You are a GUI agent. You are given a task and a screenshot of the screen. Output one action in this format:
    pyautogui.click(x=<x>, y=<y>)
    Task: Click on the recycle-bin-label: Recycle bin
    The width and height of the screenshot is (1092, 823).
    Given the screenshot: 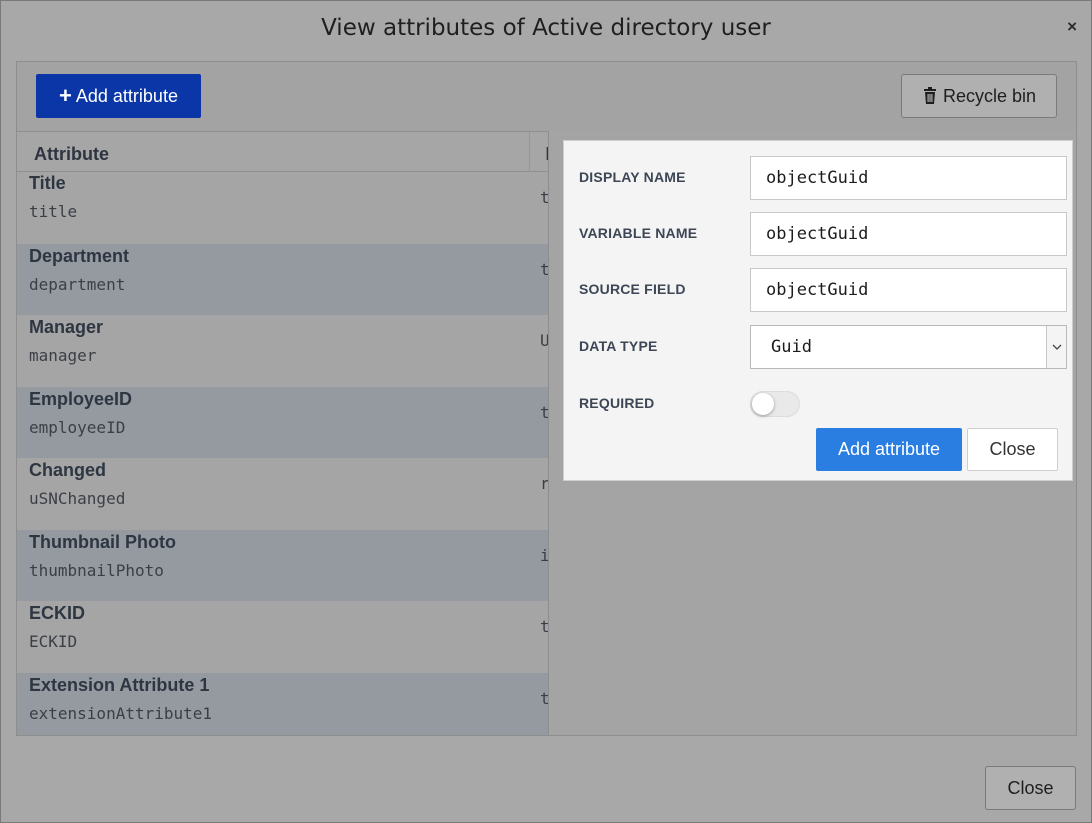 What is the action you would take?
    pyautogui.click(x=989, y=95)
    